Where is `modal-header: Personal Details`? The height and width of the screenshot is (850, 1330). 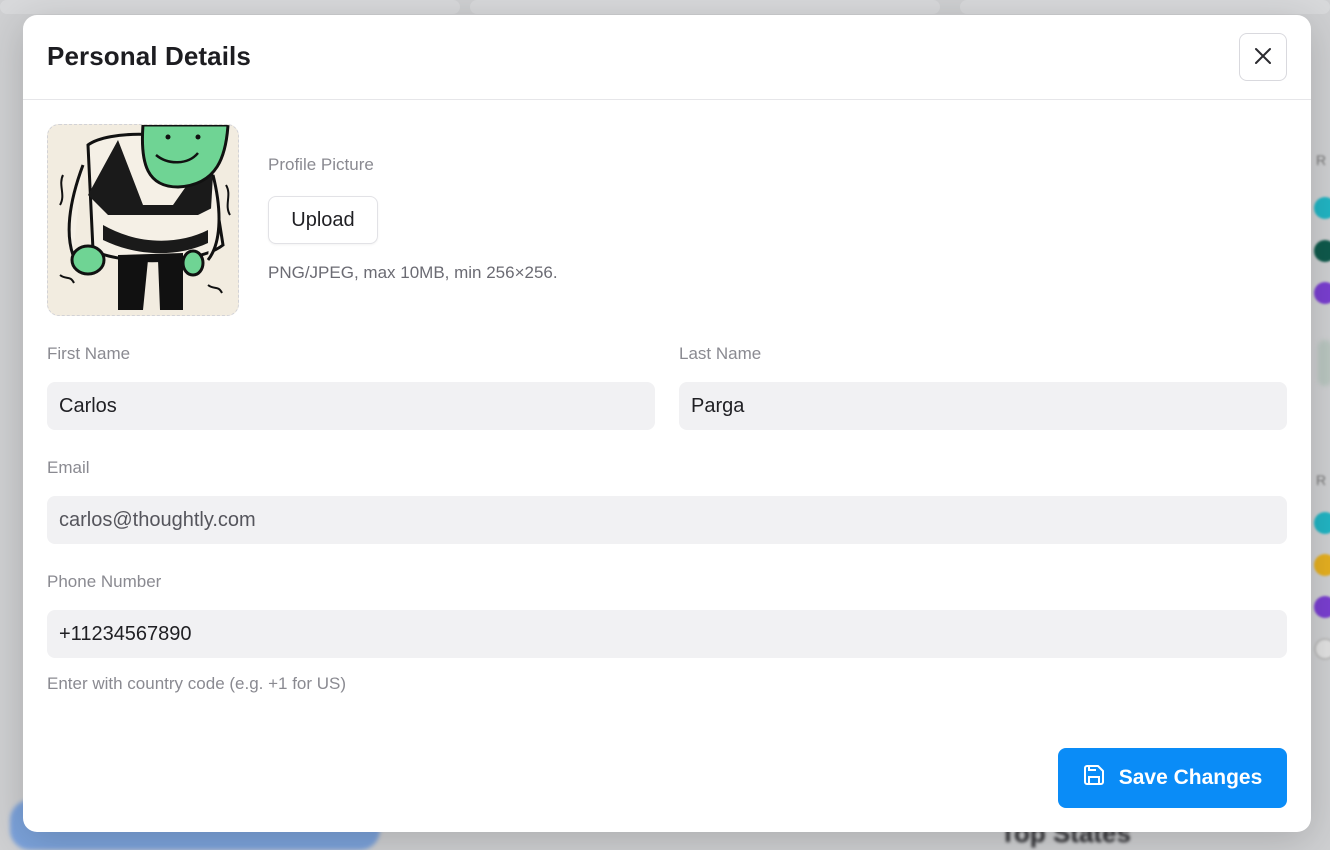 modal-header: Personal Details is located at coordinates (667, 57).